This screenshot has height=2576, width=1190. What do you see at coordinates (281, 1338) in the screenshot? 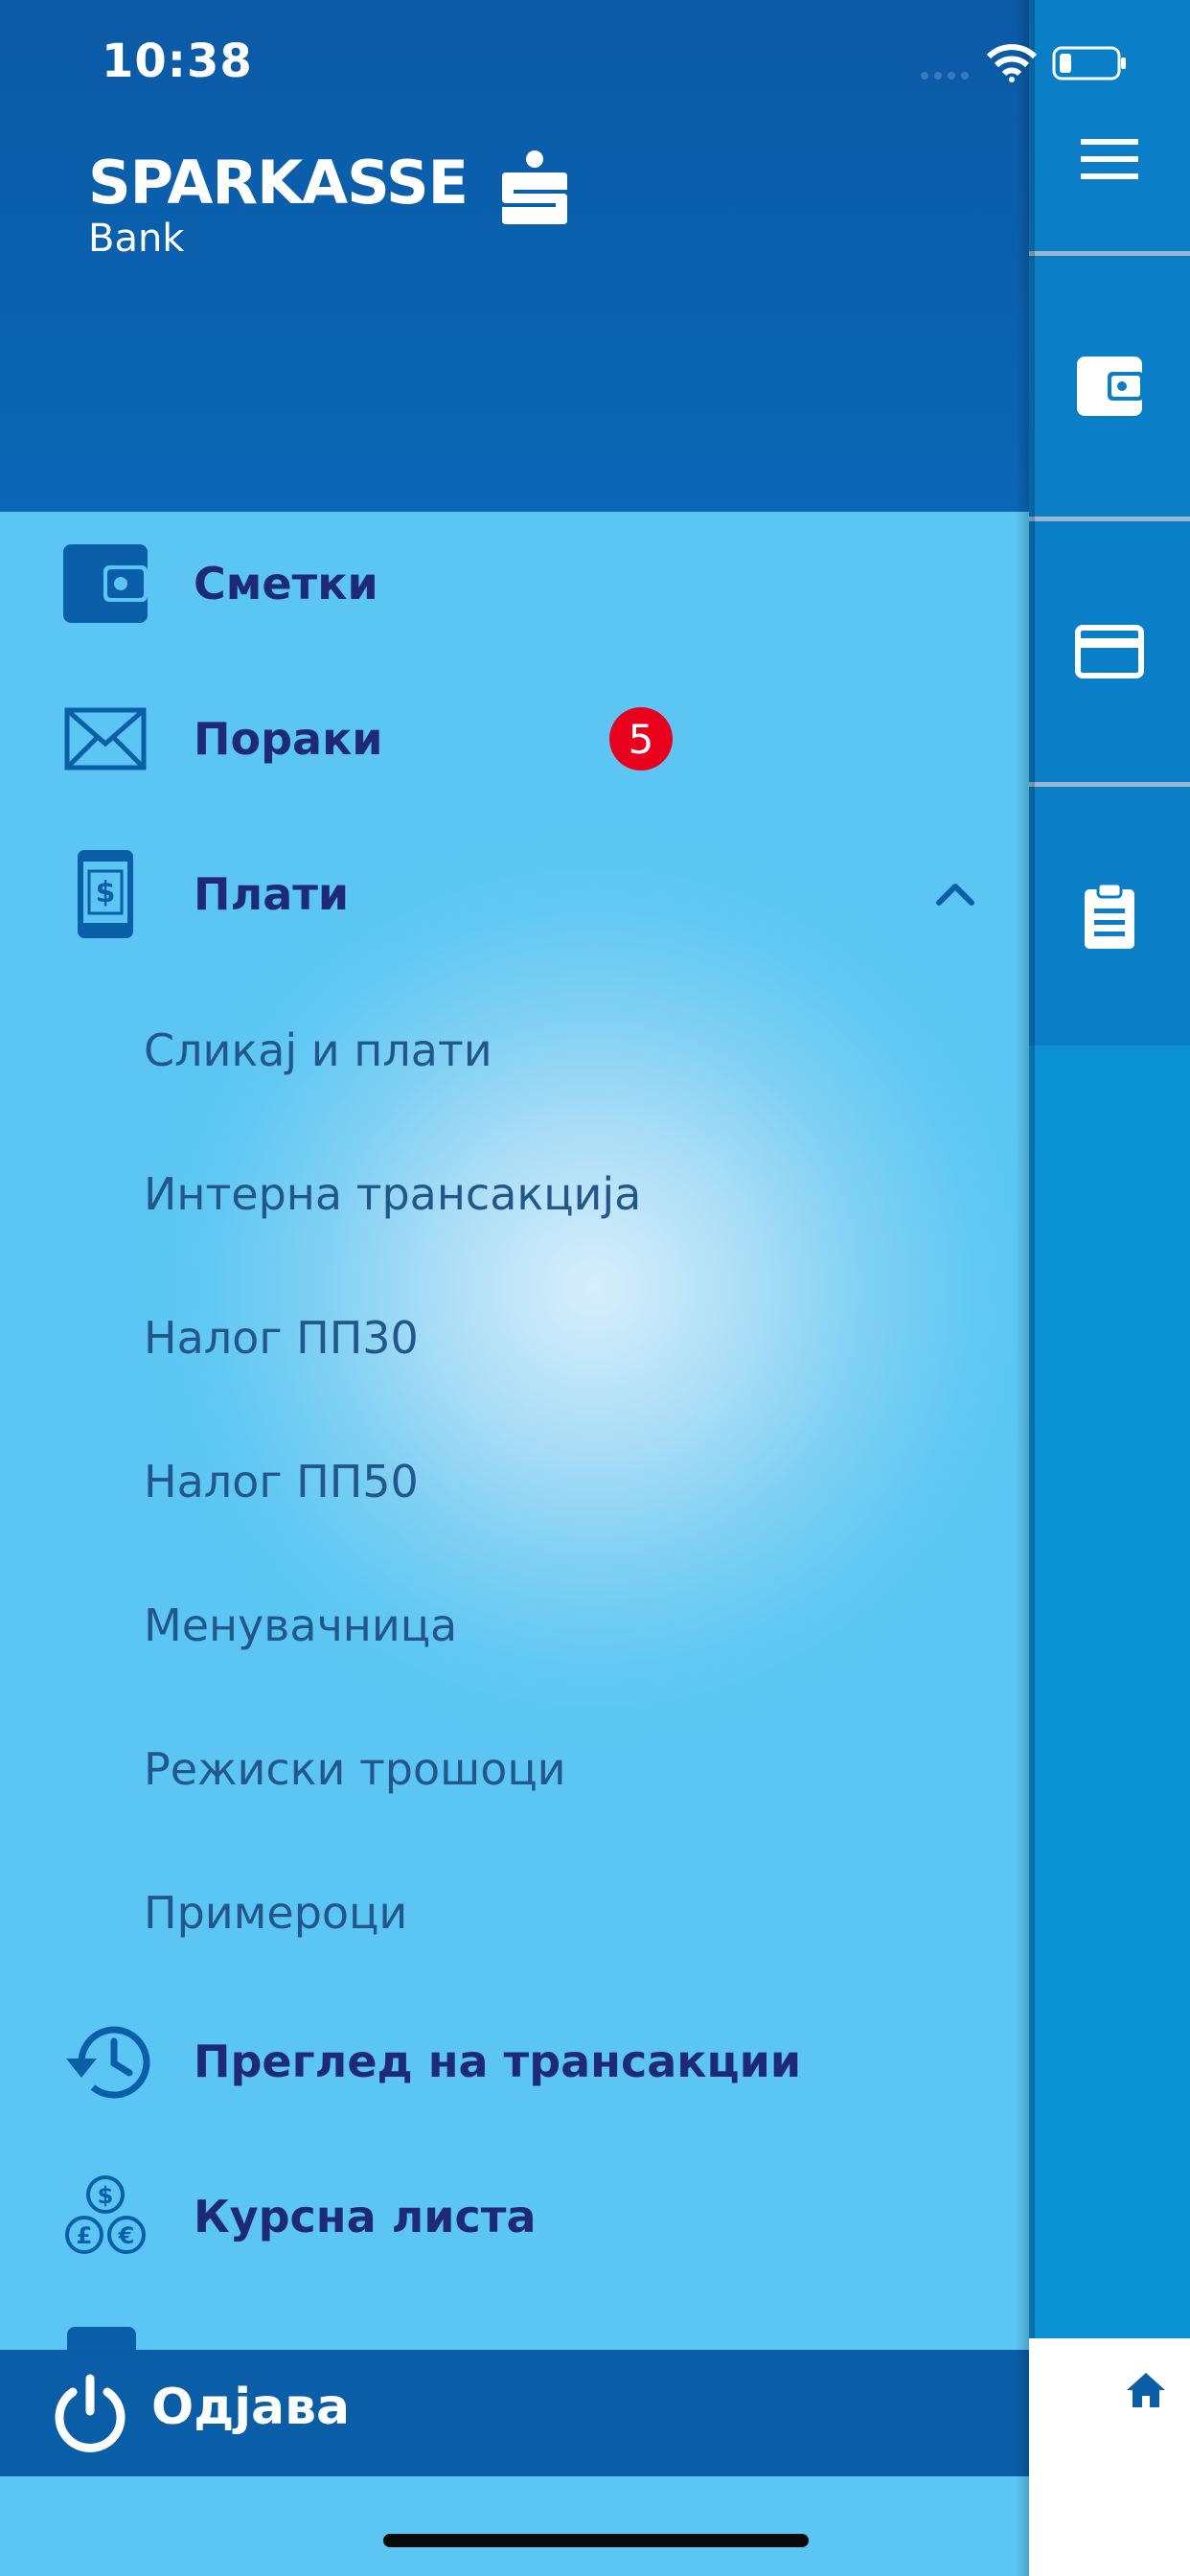
I see `submenu-item-order-pp30: Налог ПП30` at bounding box center [281, 1338].